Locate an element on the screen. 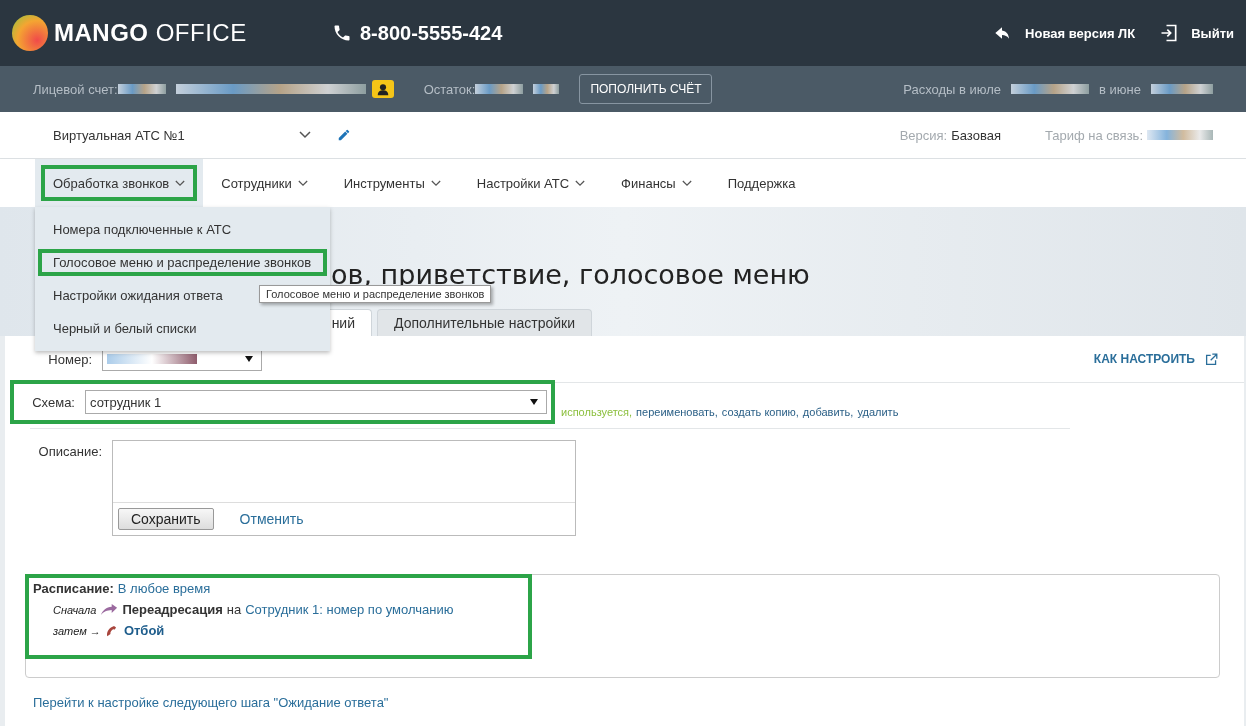  account-label: Лицевой счет: is located at coordinates (75, 89).